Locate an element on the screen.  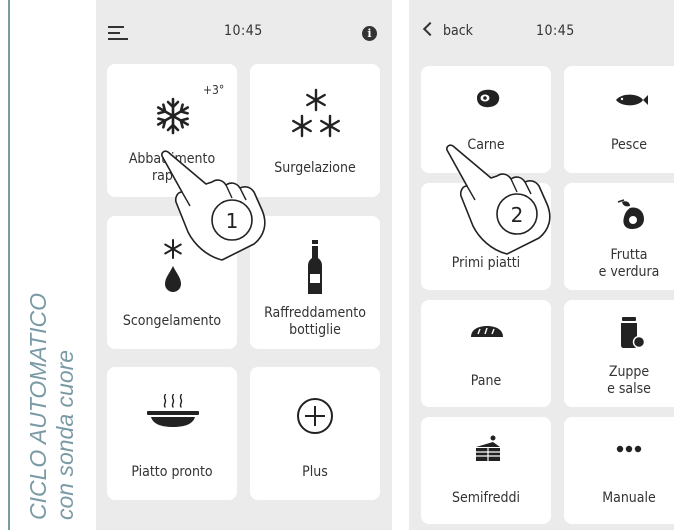
steak-icon is located at coordinates (488, 98).